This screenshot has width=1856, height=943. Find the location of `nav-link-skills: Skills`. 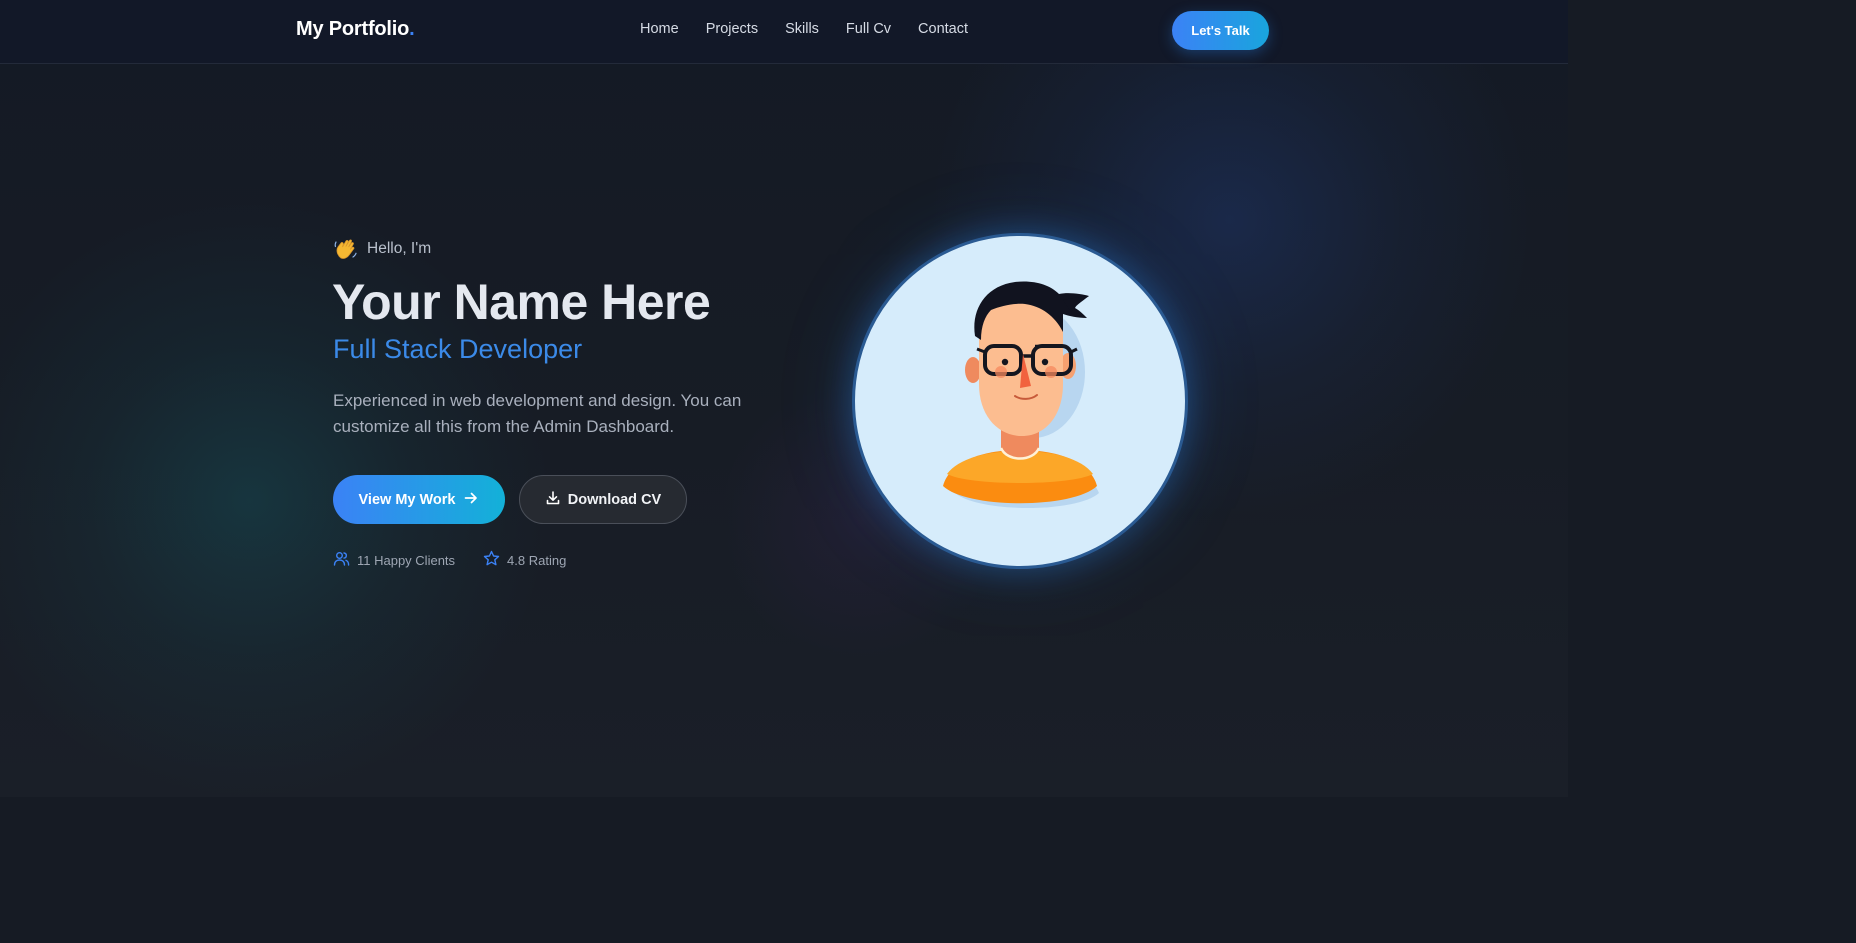

nav-link-skills: Skills is located at coordinates (802, 29).